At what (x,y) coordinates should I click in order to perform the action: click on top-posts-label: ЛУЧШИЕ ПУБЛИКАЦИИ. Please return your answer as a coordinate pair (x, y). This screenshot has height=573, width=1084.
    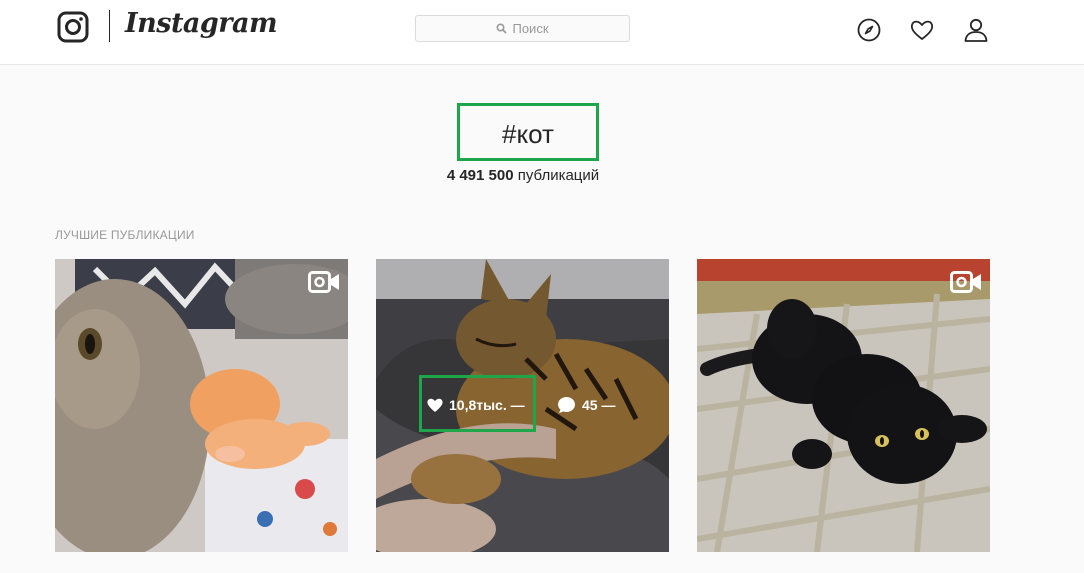
    Looking at the image, I should click on (125, 235).